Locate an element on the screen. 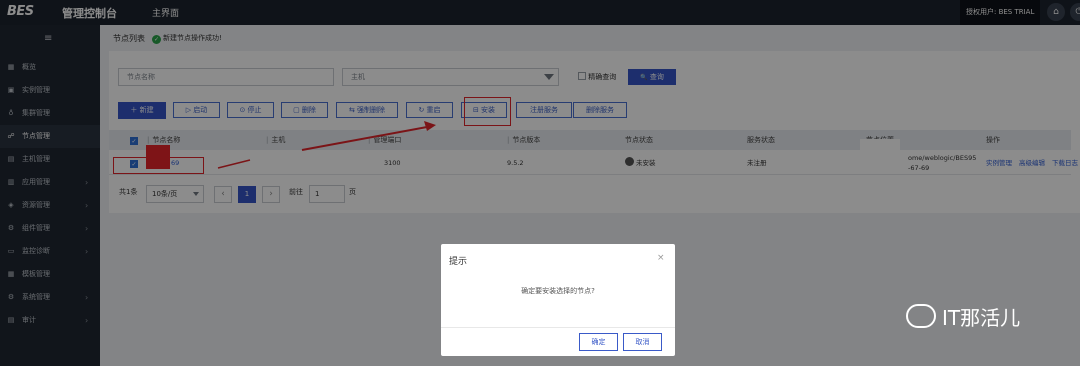  cancel-button: 取消 is located at coordinates (642, 342).